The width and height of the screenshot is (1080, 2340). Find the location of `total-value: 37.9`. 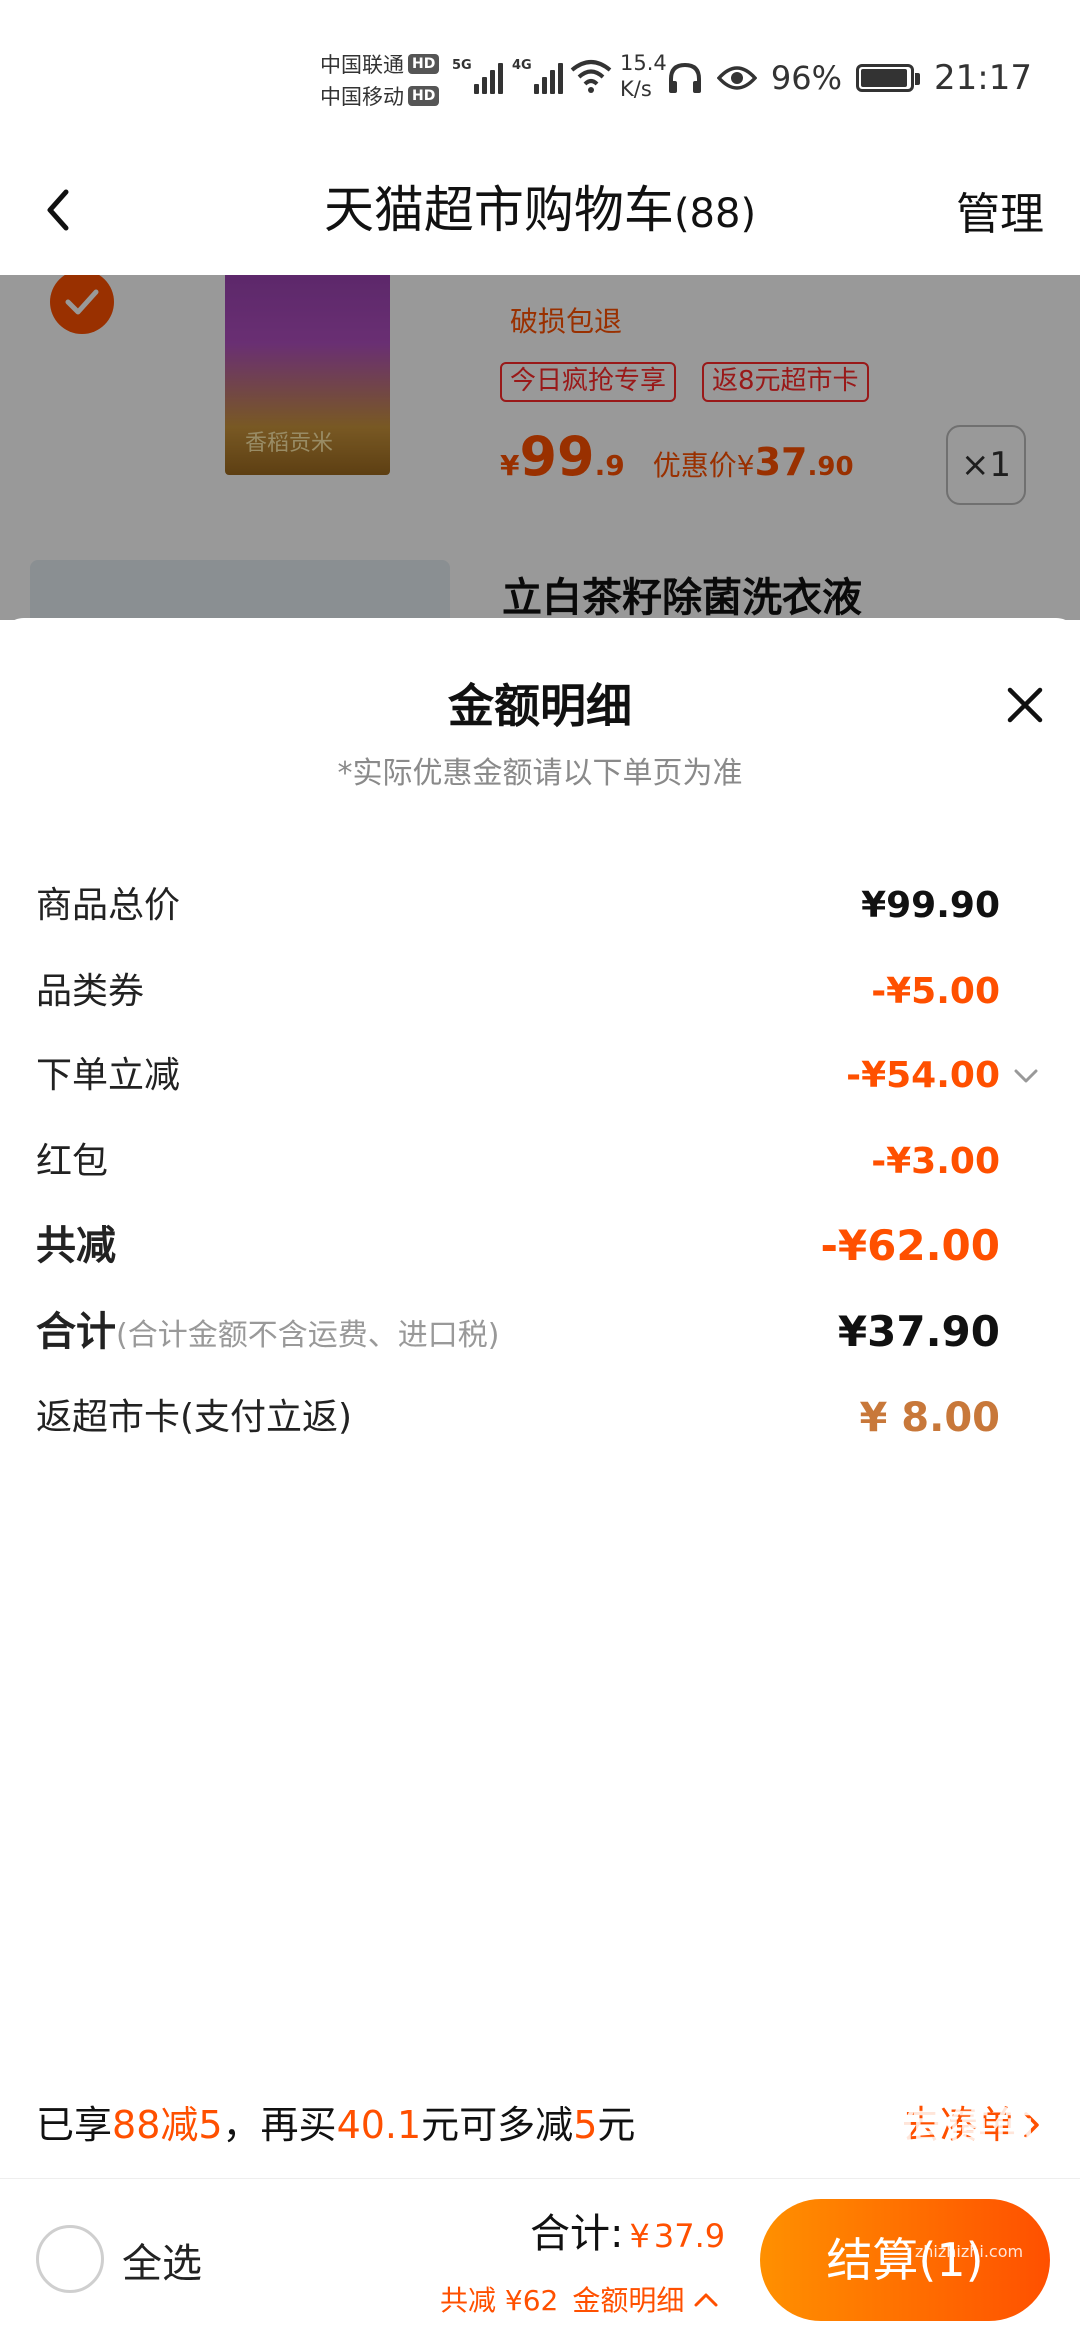

total-value: 37.9 is located at coordinates (689, 2236).